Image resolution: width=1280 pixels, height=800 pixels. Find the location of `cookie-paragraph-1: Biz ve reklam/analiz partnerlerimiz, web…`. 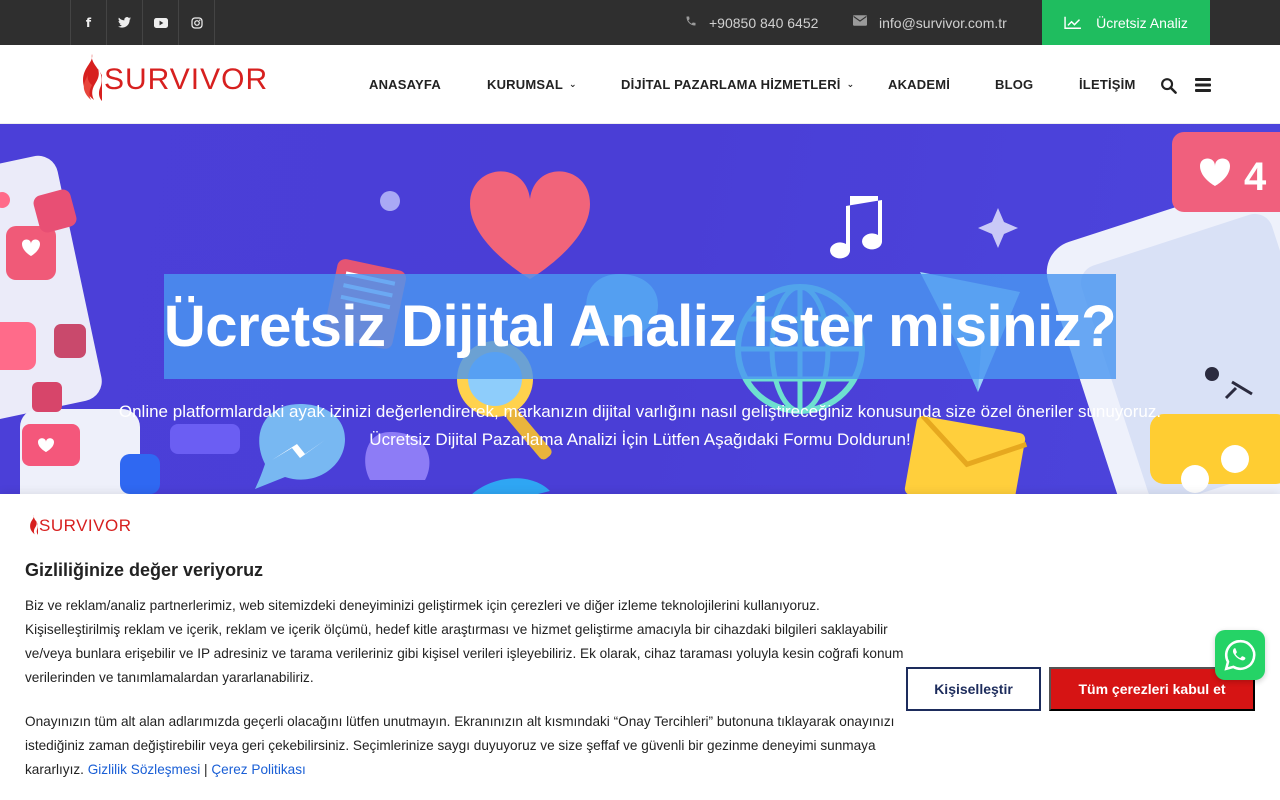

cookie-paragraph-1: Biz ve reklam/analiz partnerlerimiz, web… is located at coordinates (464, 641).